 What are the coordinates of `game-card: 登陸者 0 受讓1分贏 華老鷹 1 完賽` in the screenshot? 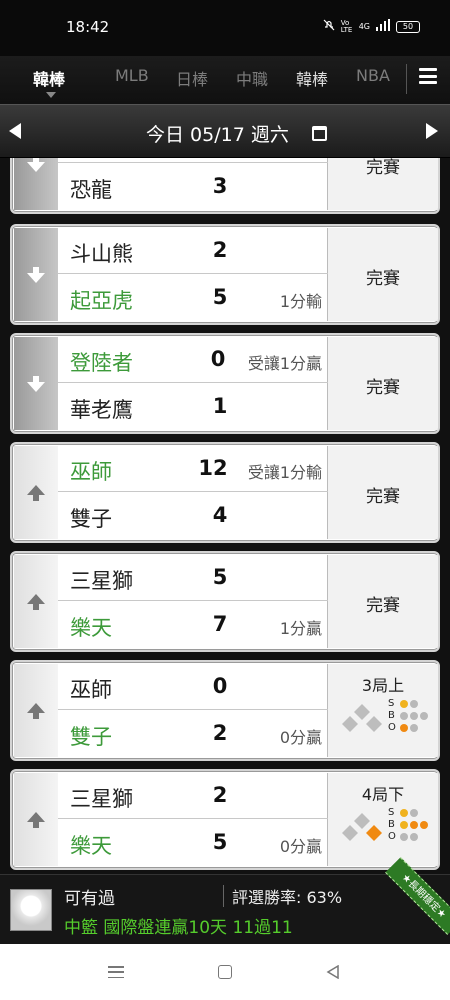 It's located at (225, 383).